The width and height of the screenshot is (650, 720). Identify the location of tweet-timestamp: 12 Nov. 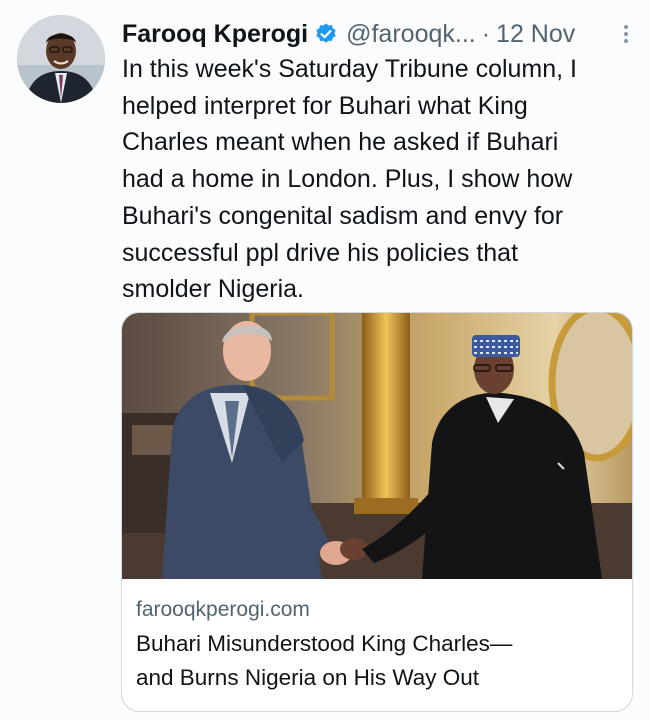
(535, 34).